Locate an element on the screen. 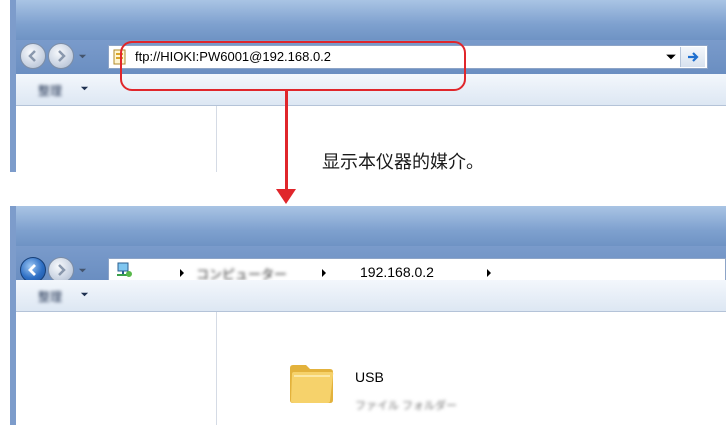  network-computer-icon is located at coordinates (124, 269).